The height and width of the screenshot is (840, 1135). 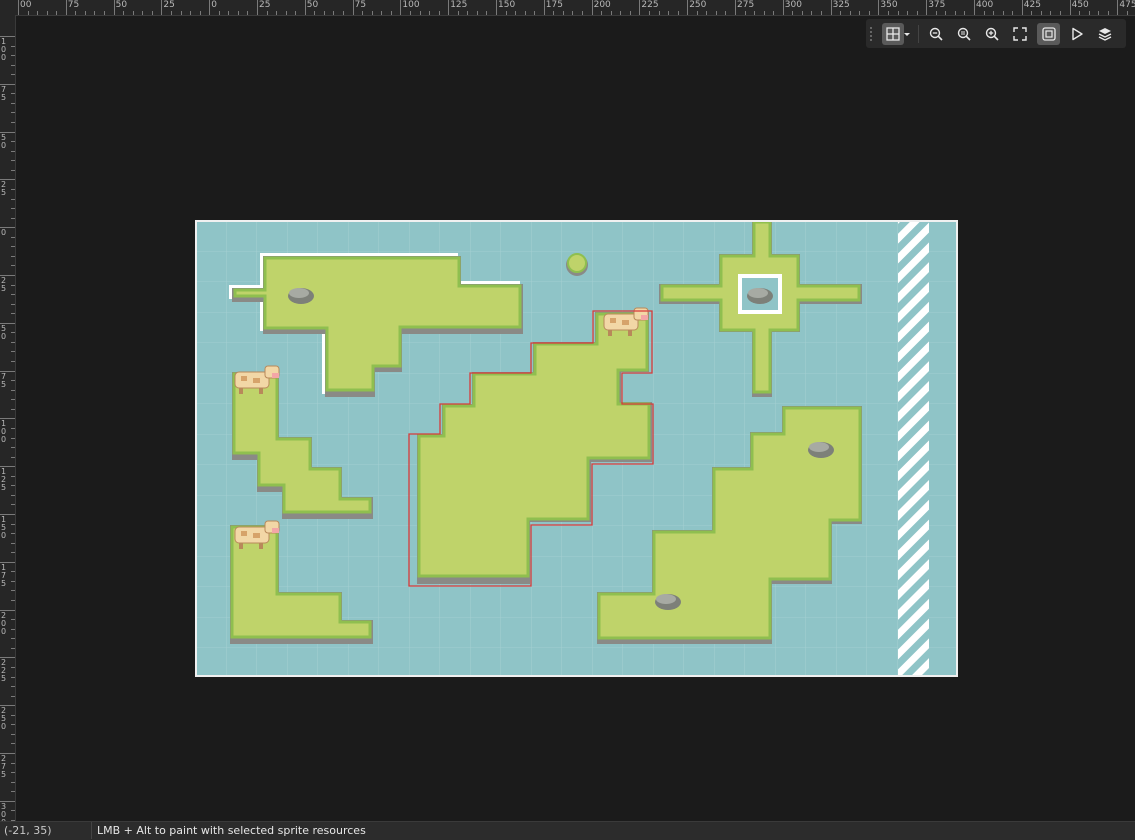 What do you see at coordinates (907, 34) in the screenshot?
I see `grid-options-dropdown` at bounding box center [907, 34].